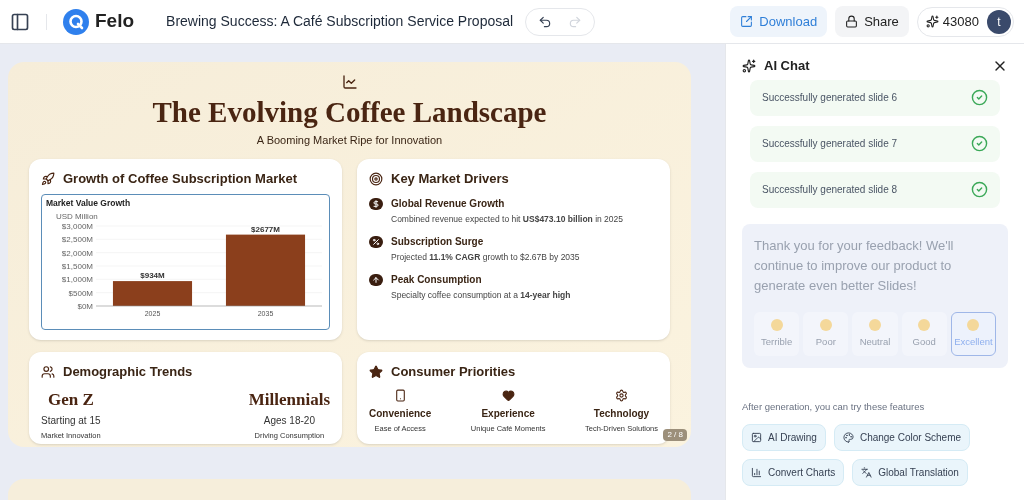  What do you see at coordinates (902, 437) in the screenshot?
I see `feature-chip: Change Color Scheme` at bounding box center [902, 437].